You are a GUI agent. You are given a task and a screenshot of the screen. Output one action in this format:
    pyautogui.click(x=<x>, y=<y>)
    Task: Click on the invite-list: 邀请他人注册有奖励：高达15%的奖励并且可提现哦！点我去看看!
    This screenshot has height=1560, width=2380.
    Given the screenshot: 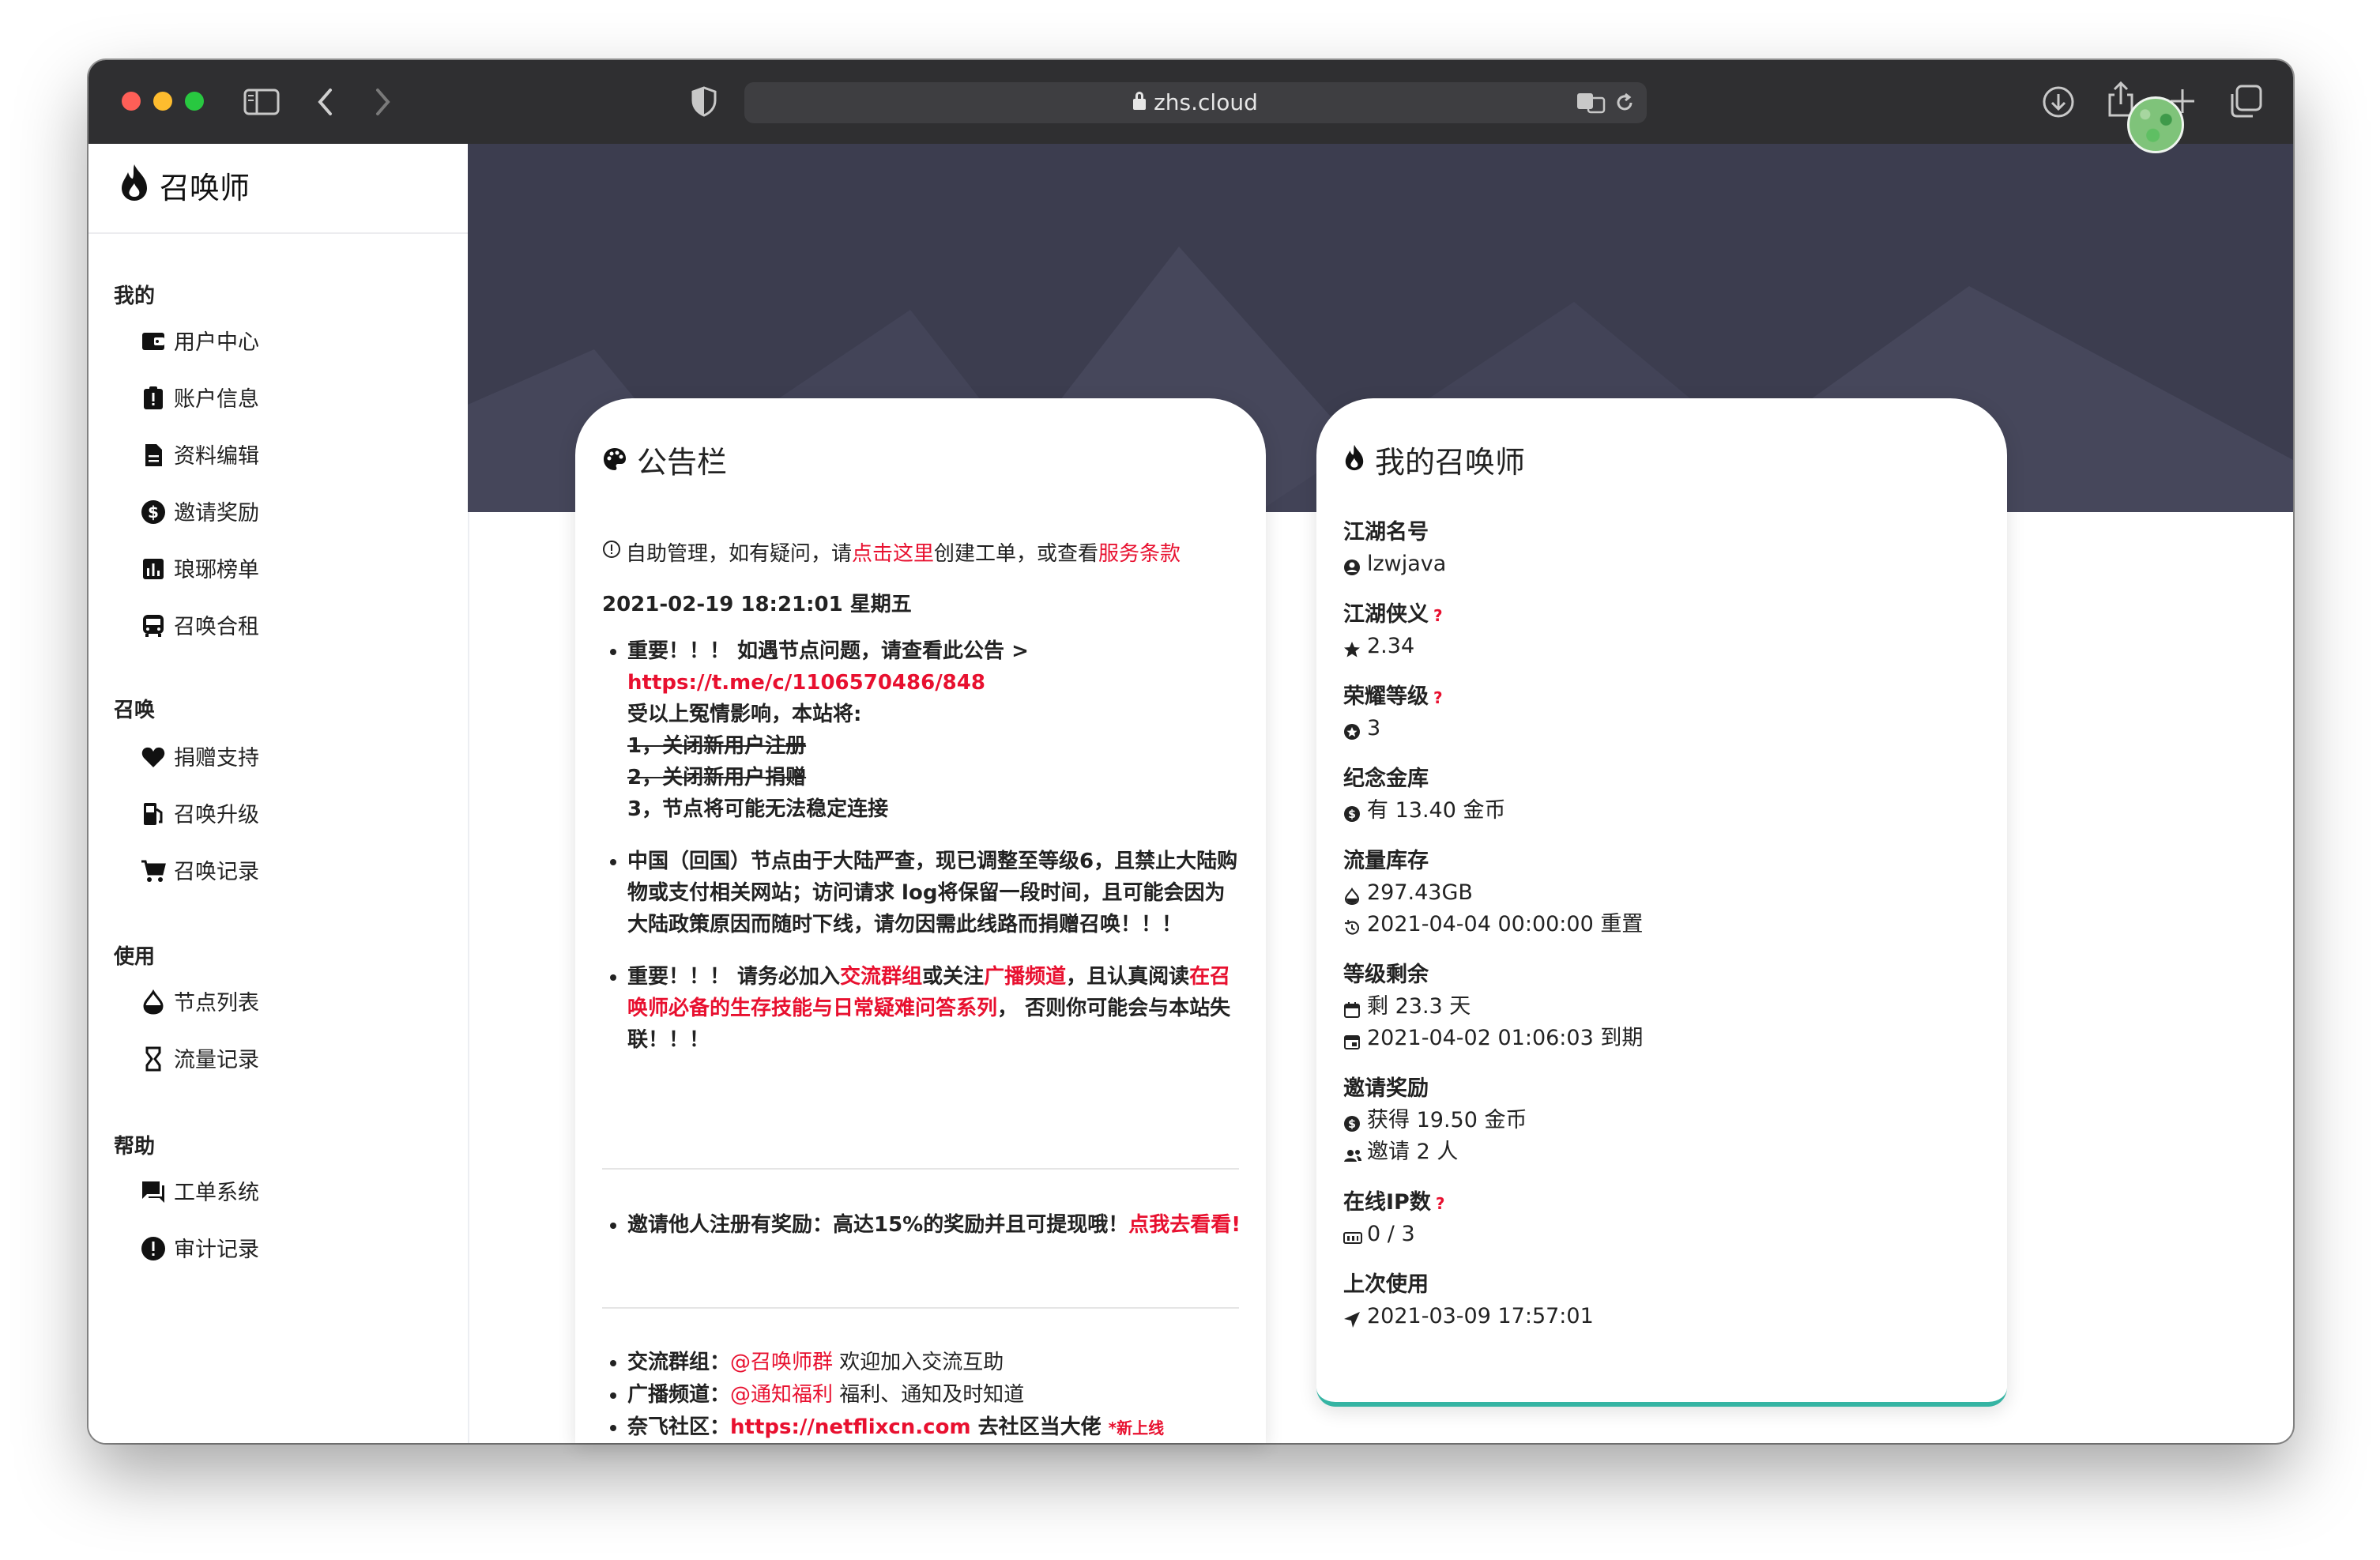 What is the action you would take?
    pyautogui.click(x=923, y=1225)
    